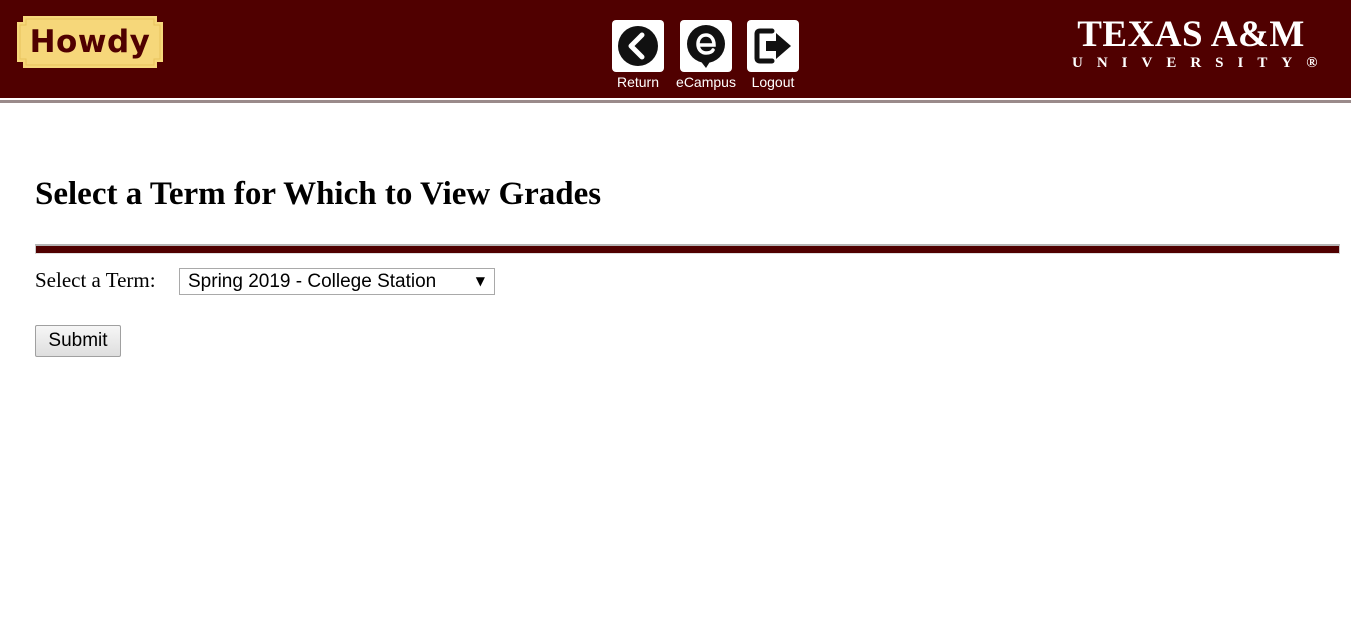  I want to click on ecampus-button: eCampus, so click(706, 55).